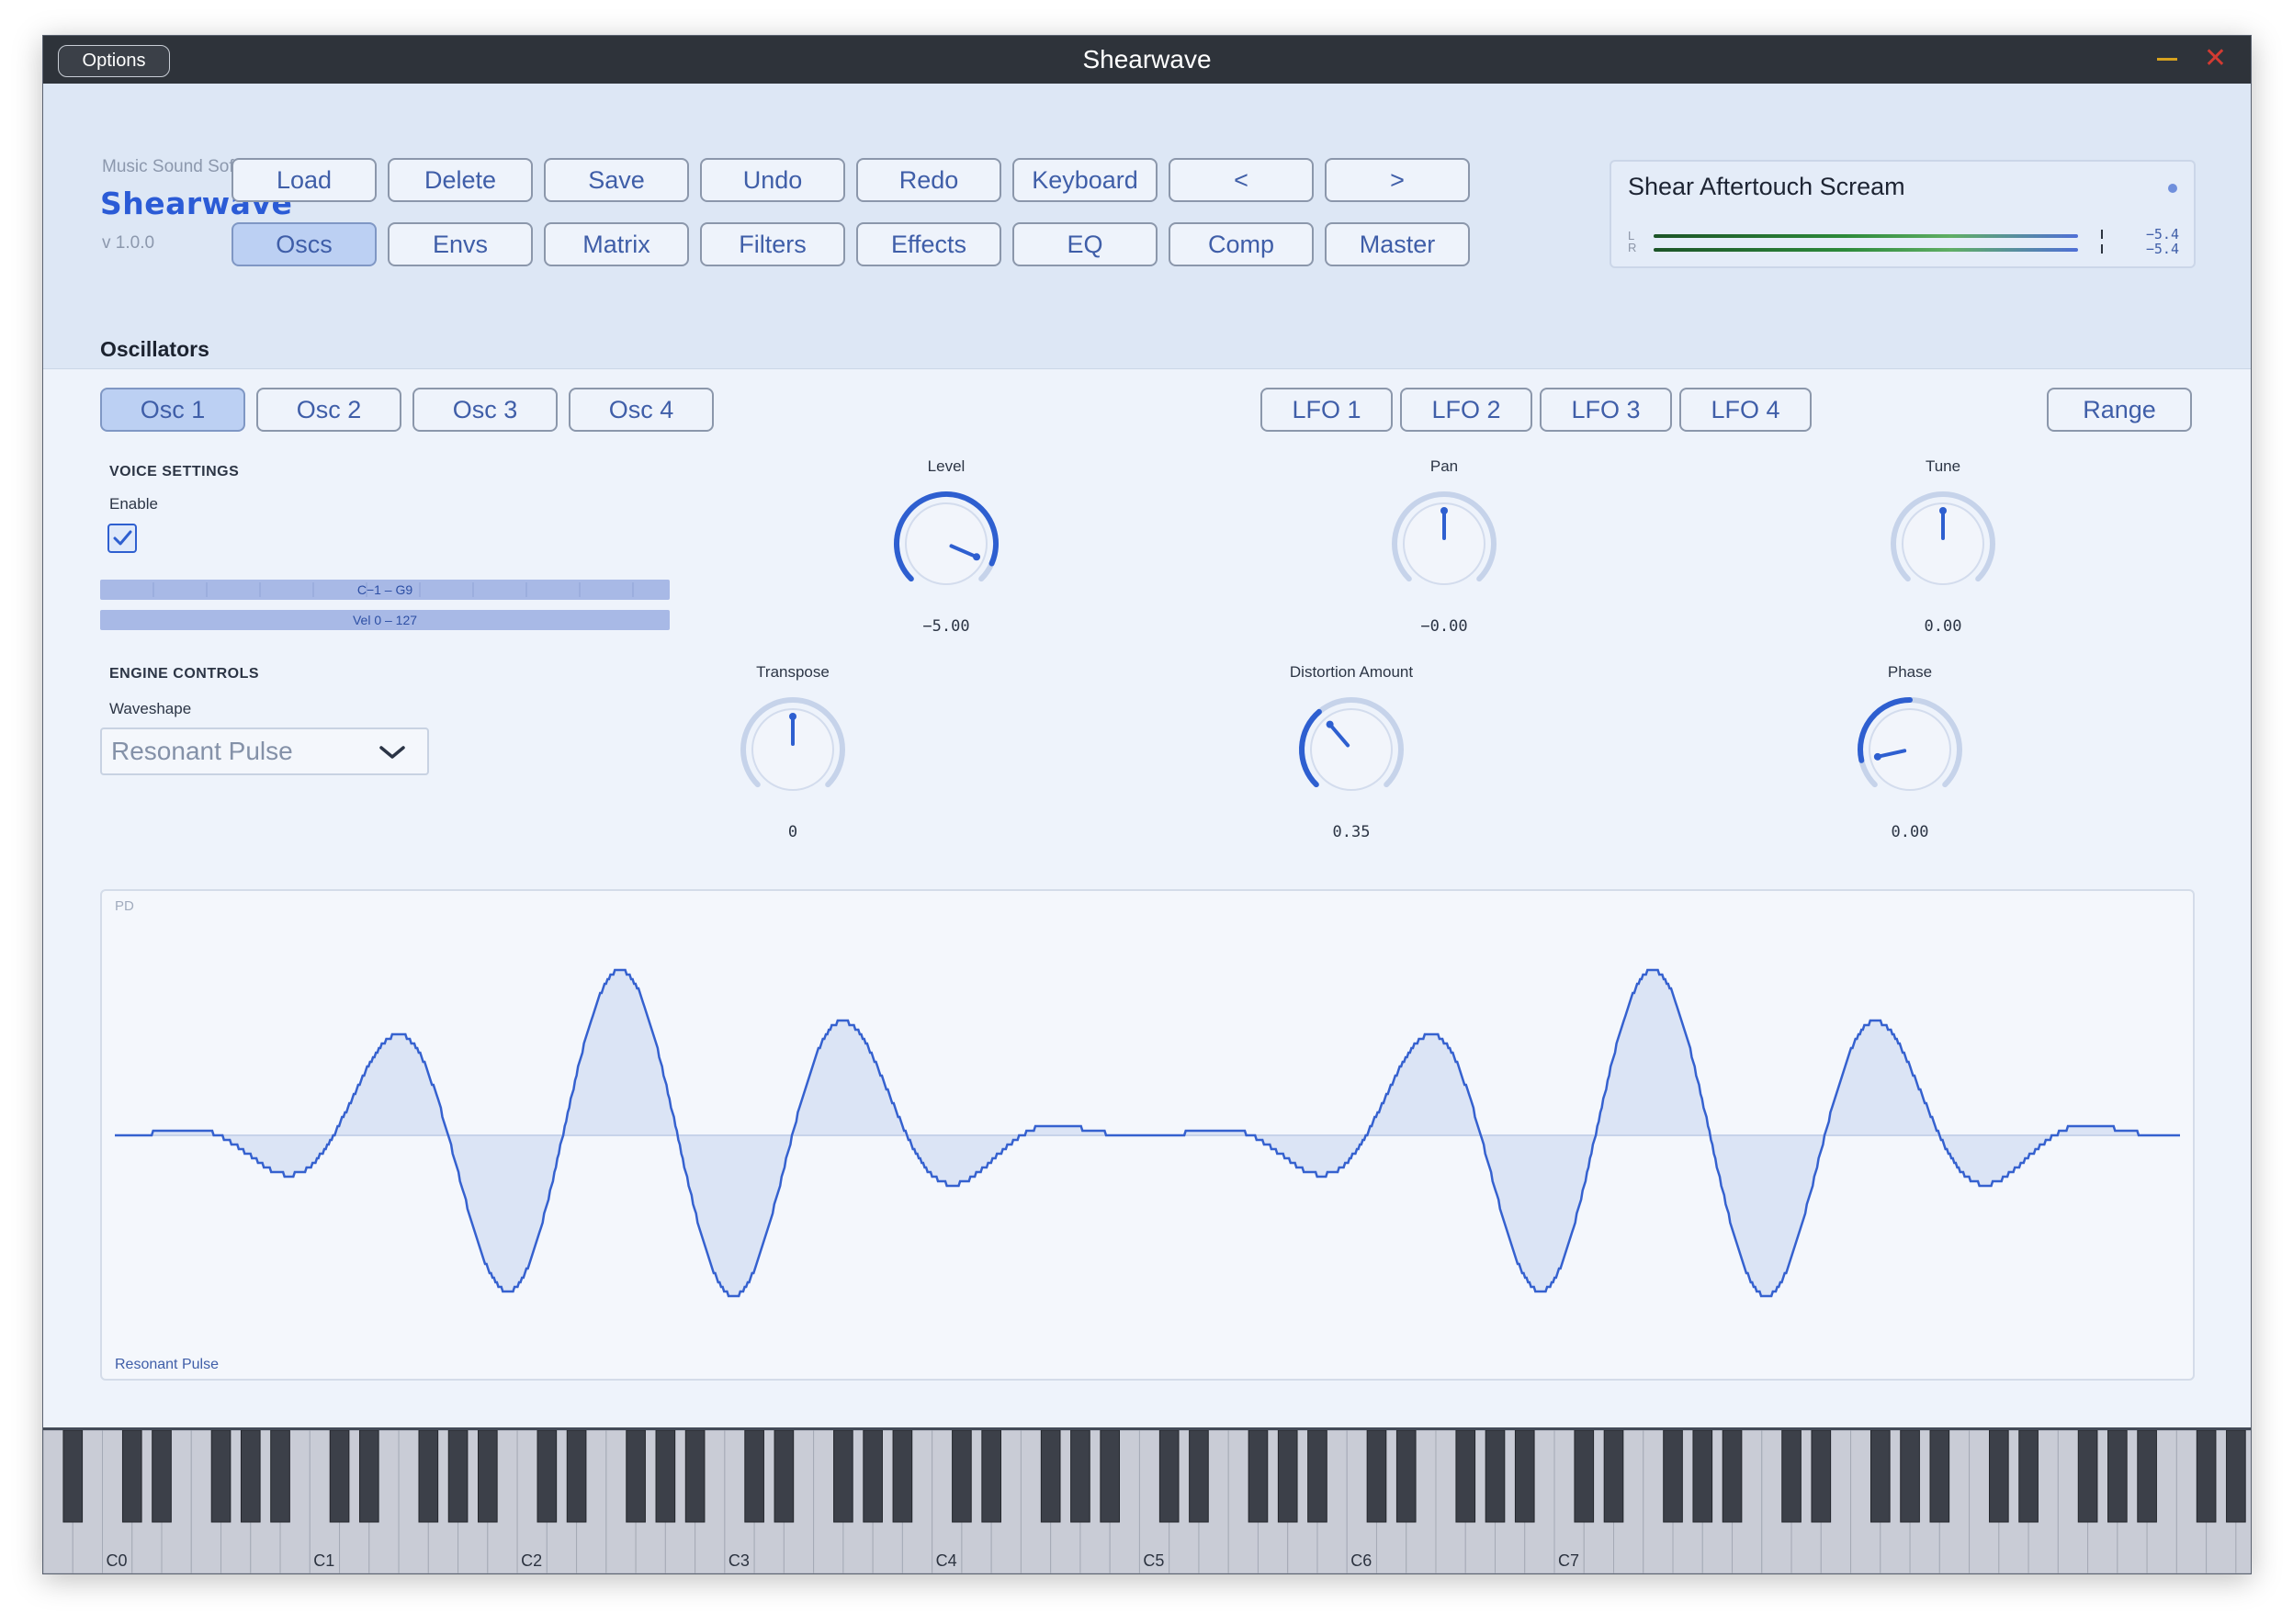 This screenshot has height=1624, width=2293. What do you see at coordinates (328, 410) in the screenshot?
I see `osc-tab-2: Osc 2` at bounding box center [328, 410].